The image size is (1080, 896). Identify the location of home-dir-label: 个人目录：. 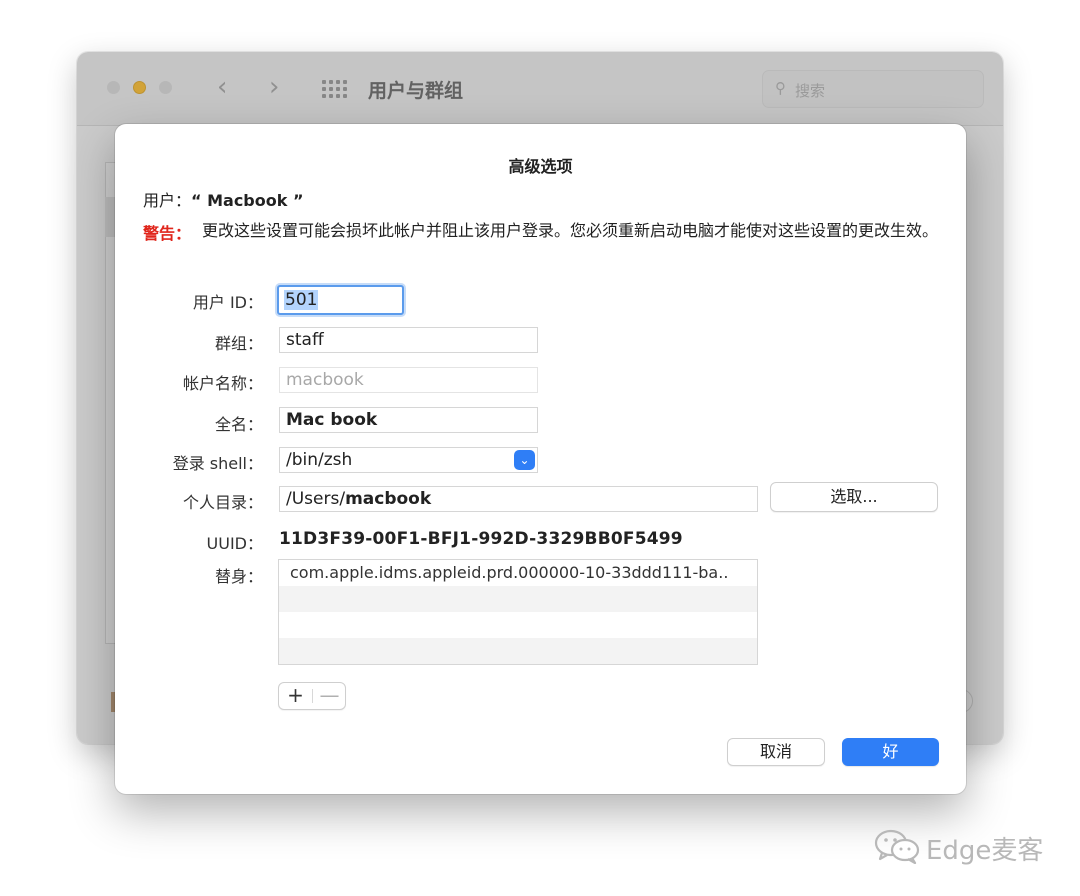
(222, 502).